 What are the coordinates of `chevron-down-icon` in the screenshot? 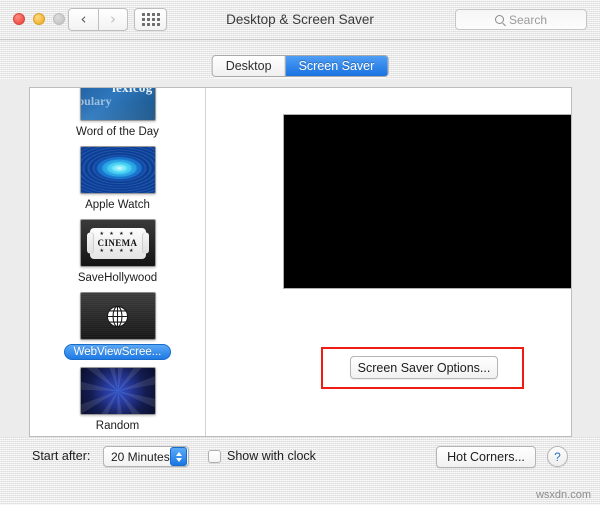 It's located at (178, 459).